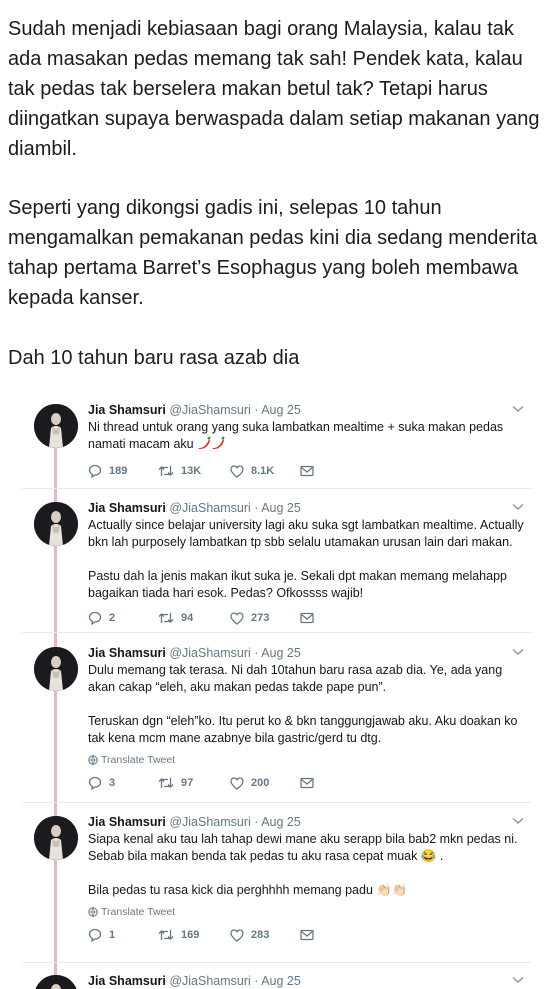 The image size is (556, 989). I want to click on tweet-actions: 2 94 273, so click(308, 618).